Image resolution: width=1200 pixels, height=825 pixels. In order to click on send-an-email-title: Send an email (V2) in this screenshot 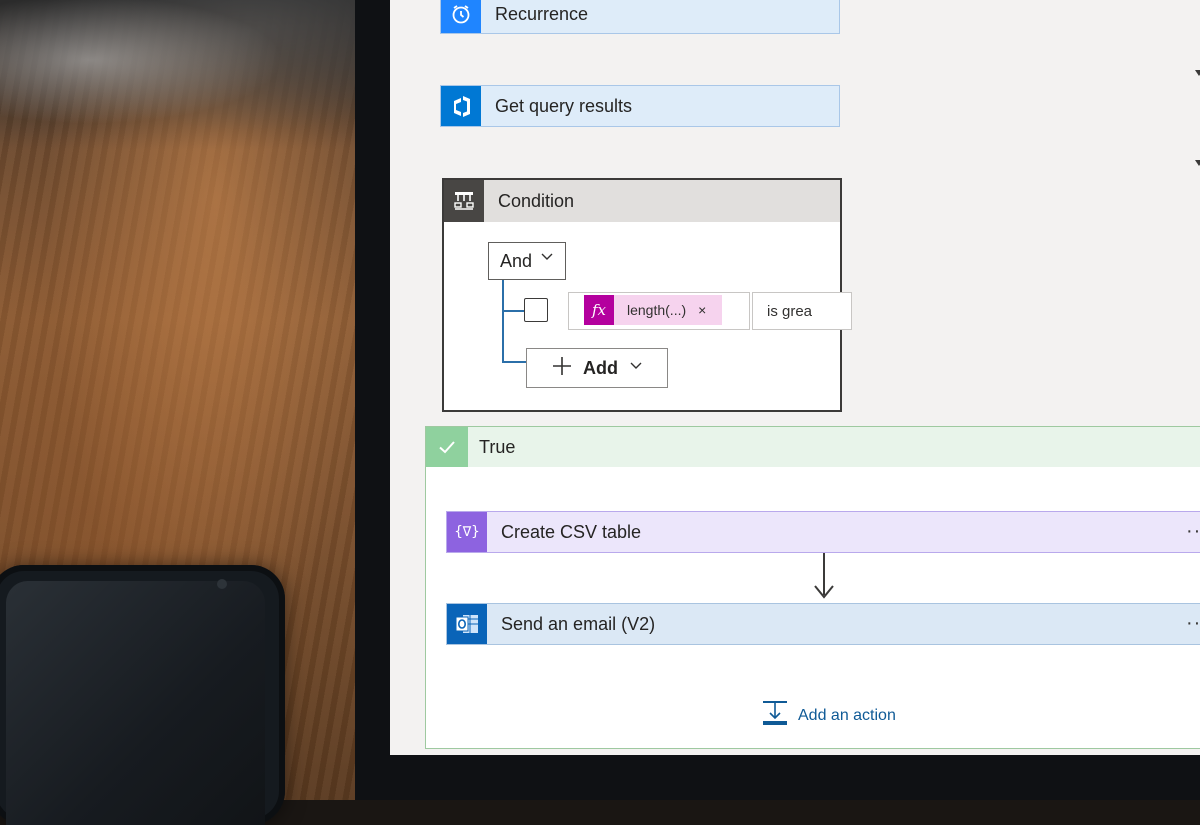, I will do `click(578, 623)`.